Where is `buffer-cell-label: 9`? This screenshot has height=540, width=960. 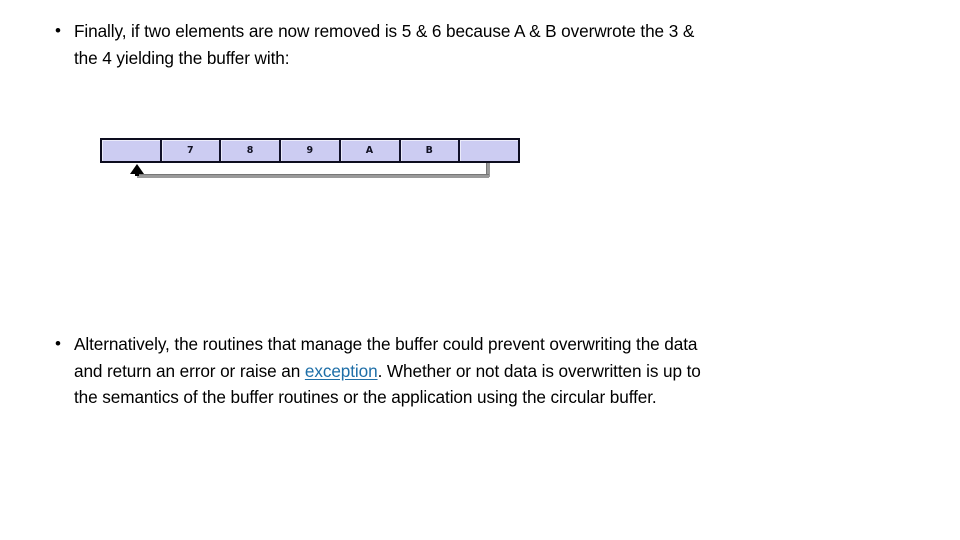
buffer-cell-label: 9 is located at coordinates (310, 150).